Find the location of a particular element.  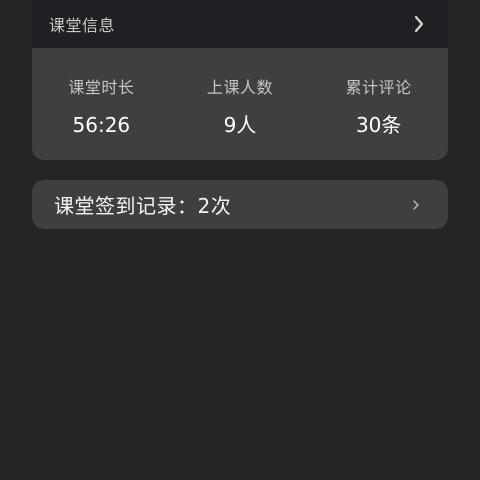

class-info-header: 课堂信息 is located at coordinates (240, 24).